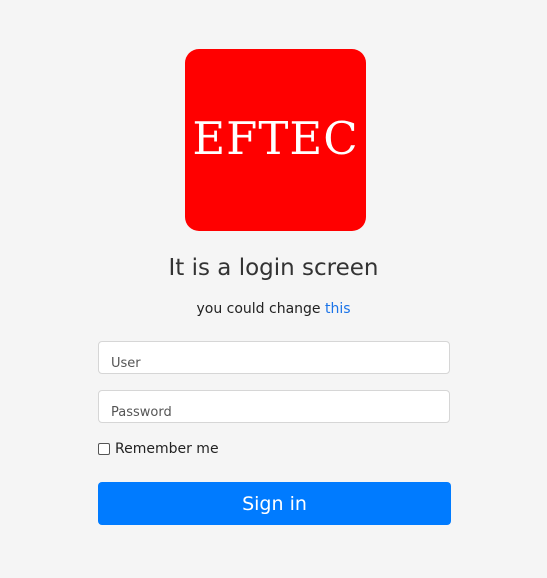  Describe the element at coordinates (338, 309) in the screenshot. I see `change-link: this` at that location.